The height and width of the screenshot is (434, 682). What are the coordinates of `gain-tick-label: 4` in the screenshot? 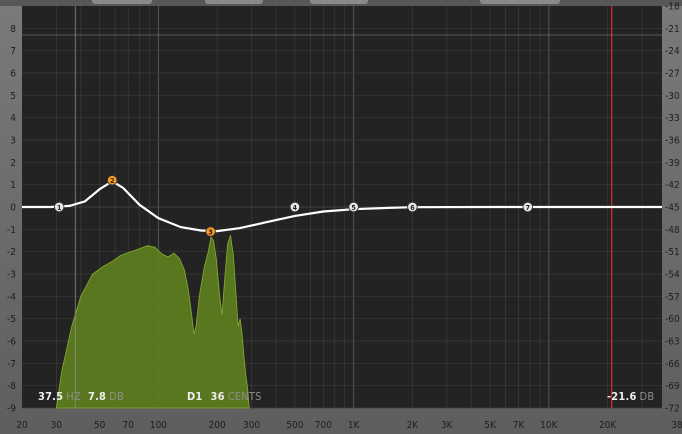 It's located at (13, 118).